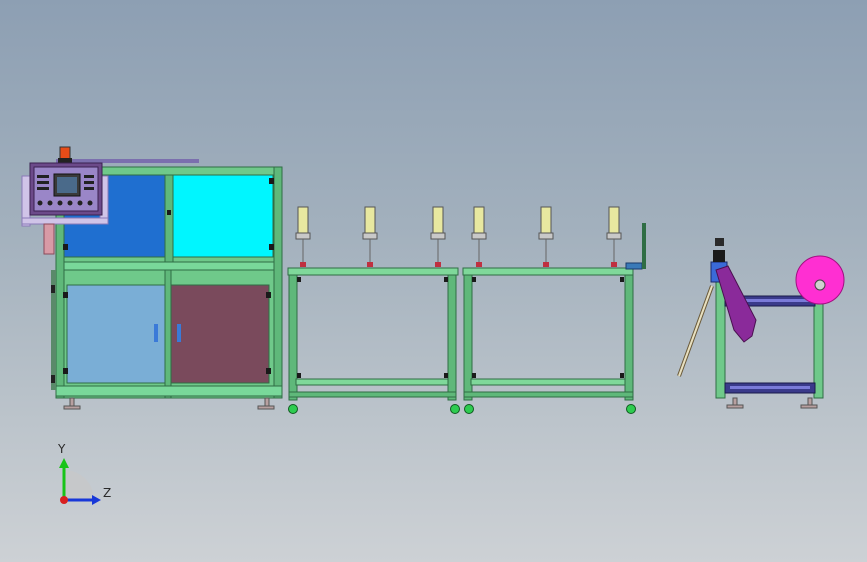 Image resolution: width=867 pixels, height=562 pixels. I want to click on cabinet-mid-beam, so click(169, 266).